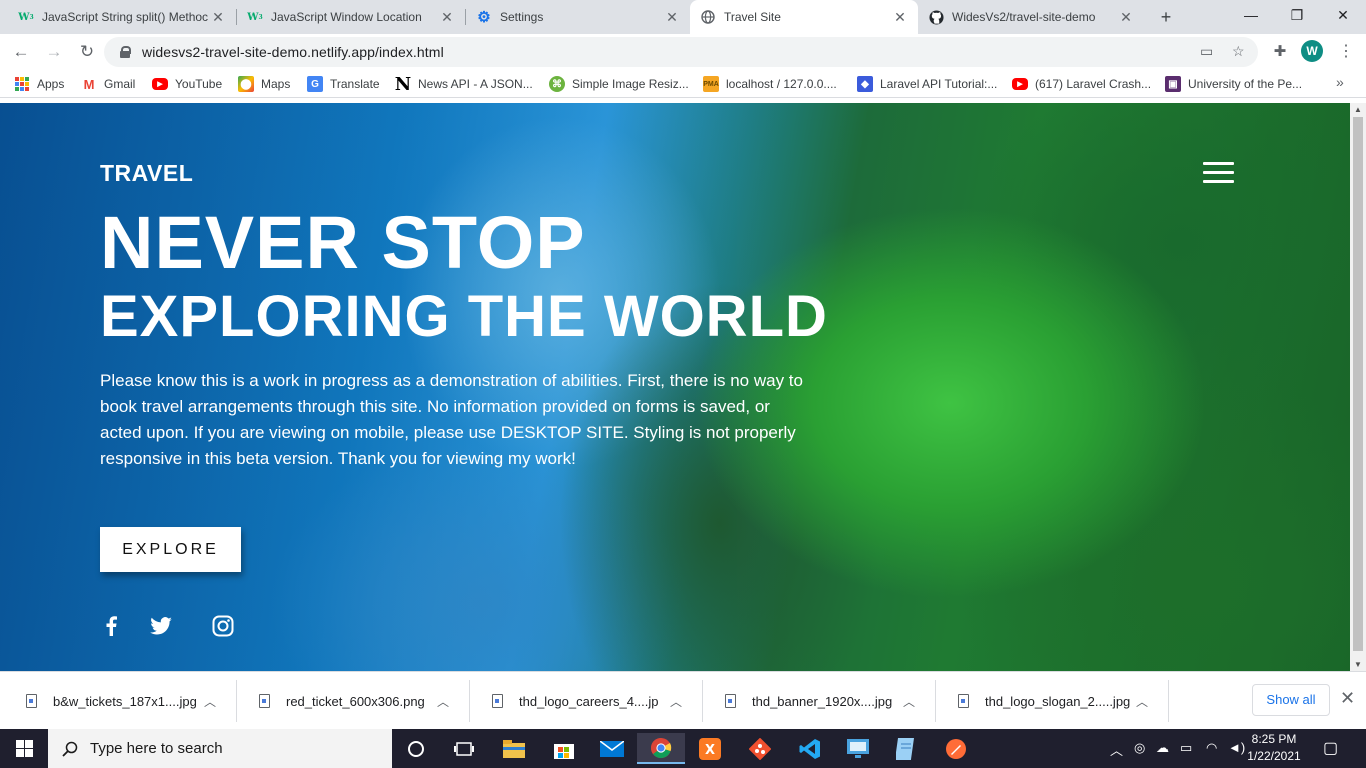 The width and height of the screenshot is (1366, 768). Describe the element at coordinates (1358, 109) in the screenshot. I see `scroll-up-icon: ▲` at that location.